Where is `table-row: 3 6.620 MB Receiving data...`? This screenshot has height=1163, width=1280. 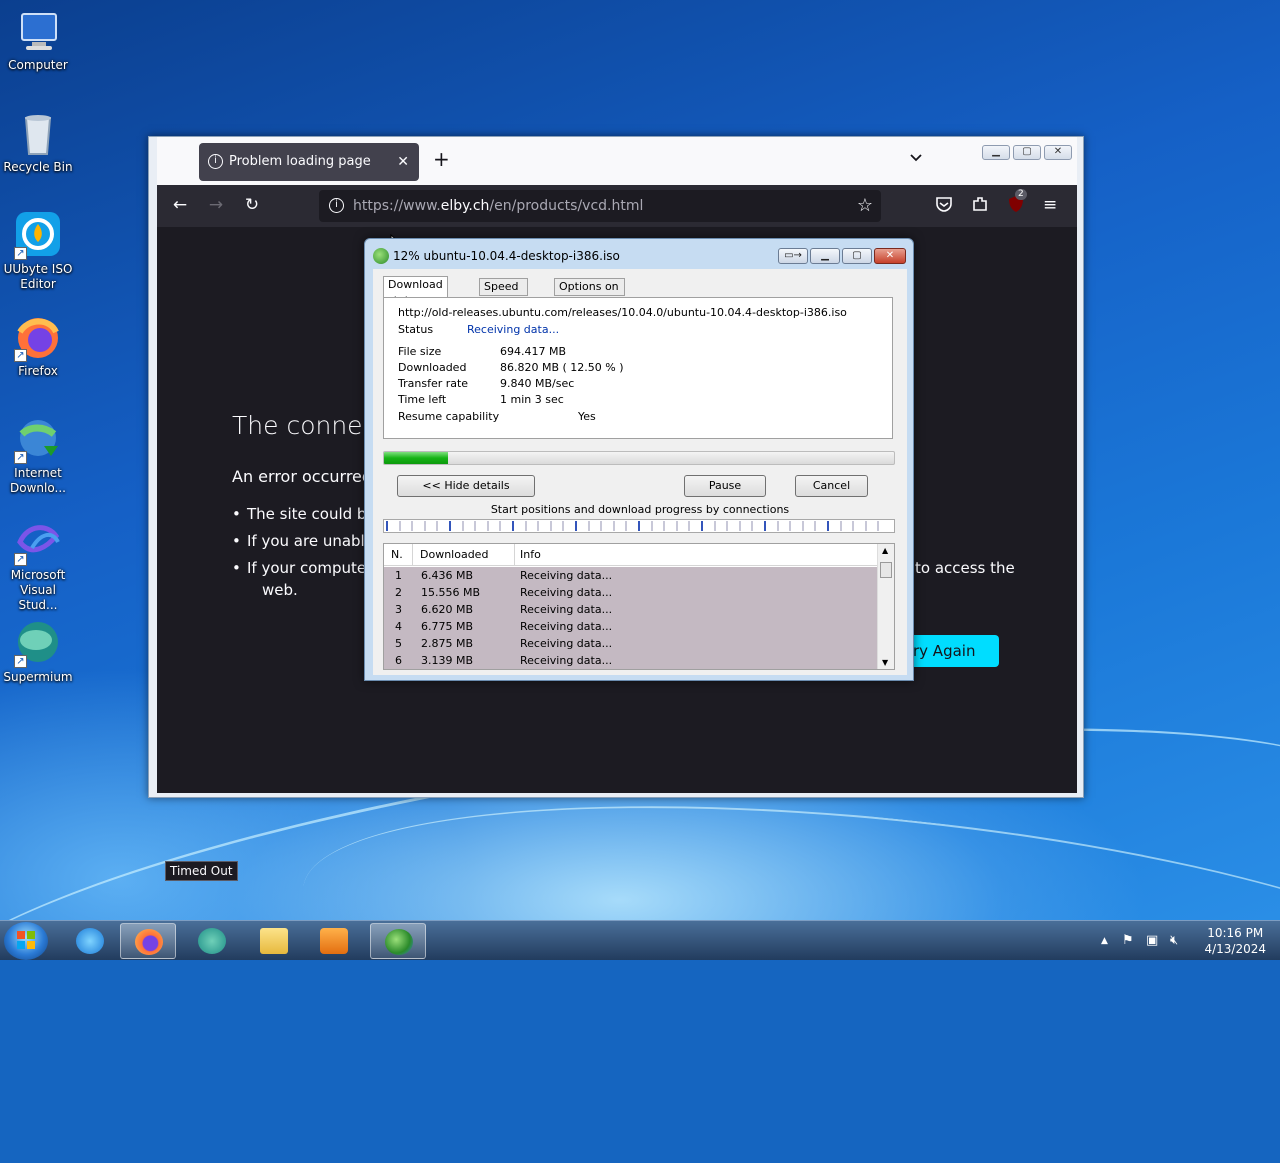 table-row: 3 6.620 MB Receiving data... is located at coordinates (631, 609).